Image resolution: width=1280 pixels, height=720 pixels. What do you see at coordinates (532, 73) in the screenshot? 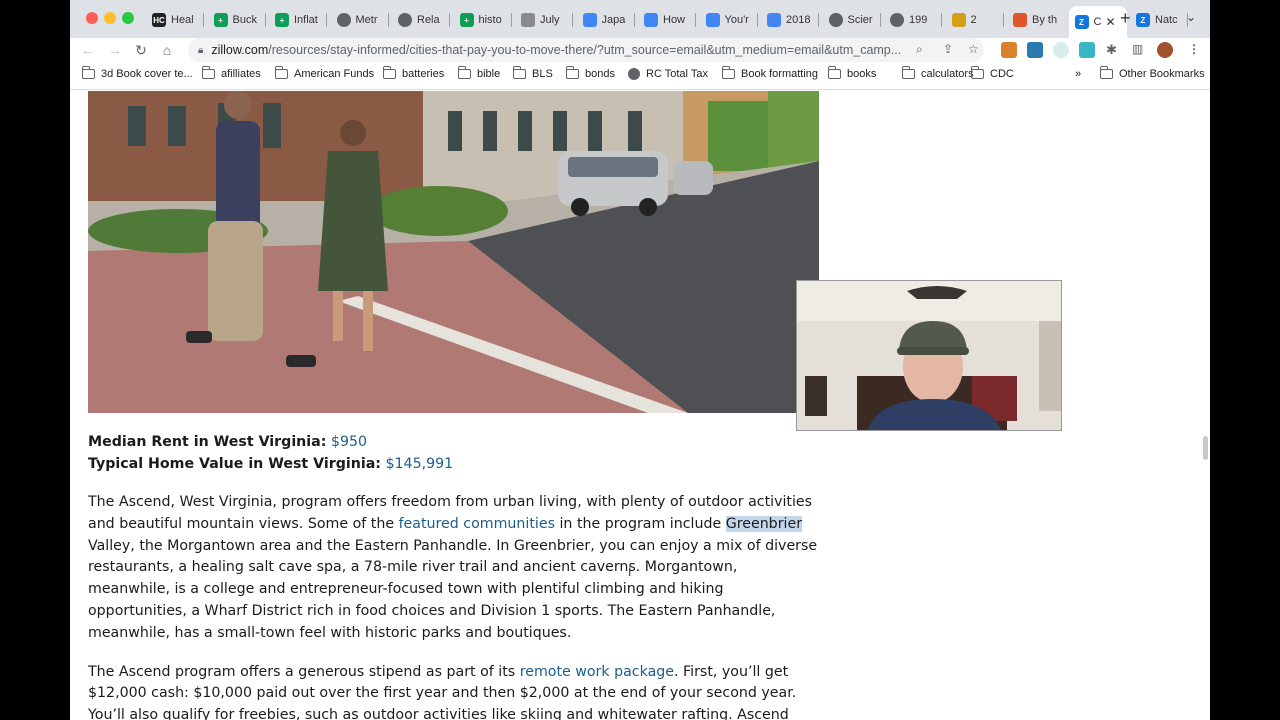
I see `bookmark-item: BLS` at bounding box center [532, 73].